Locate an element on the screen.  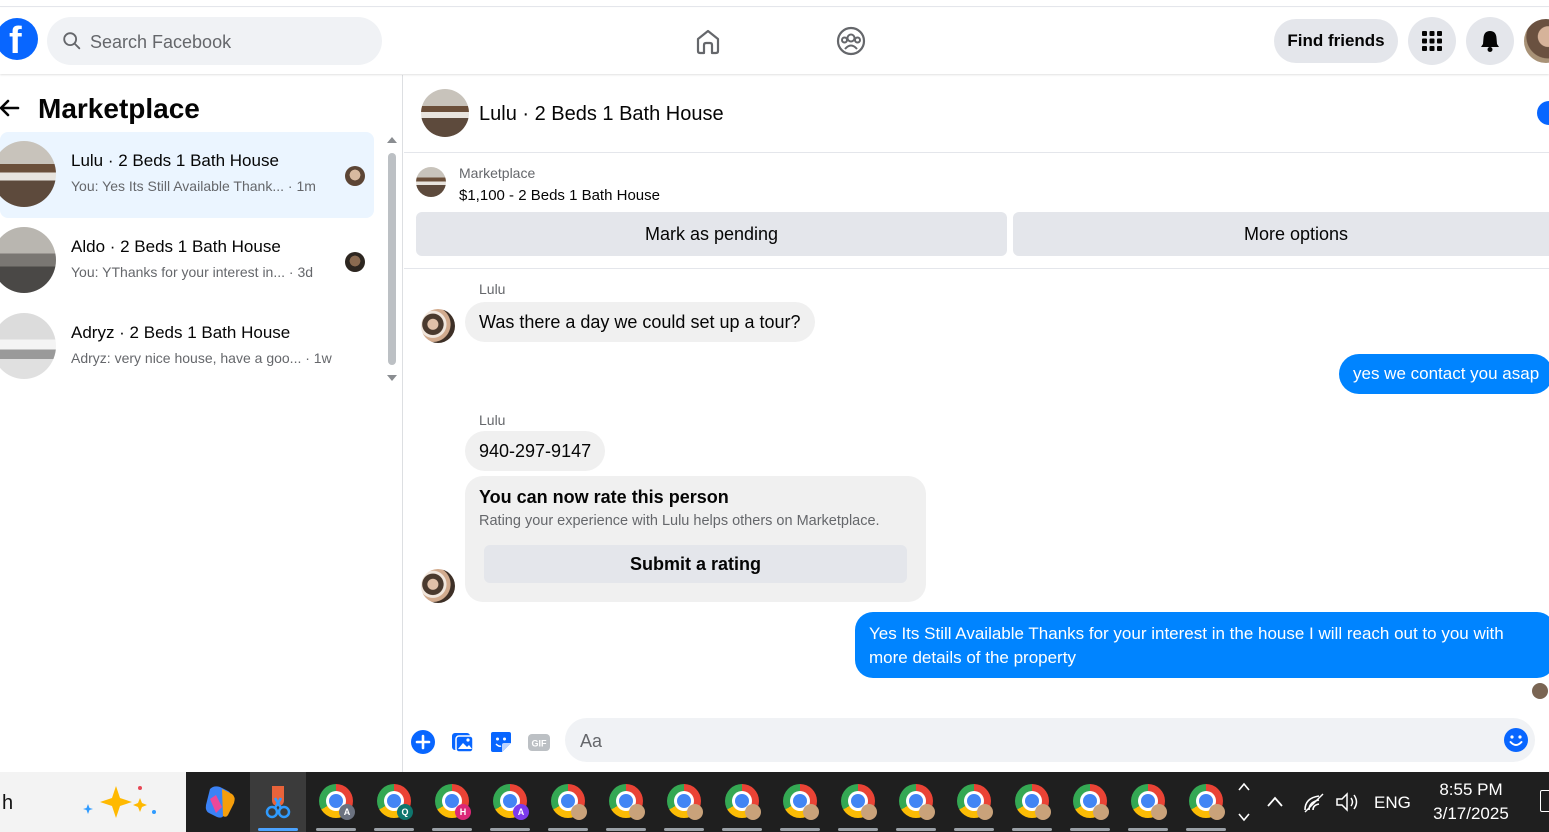
active-app-indicator is located at coordinates (278, 829).